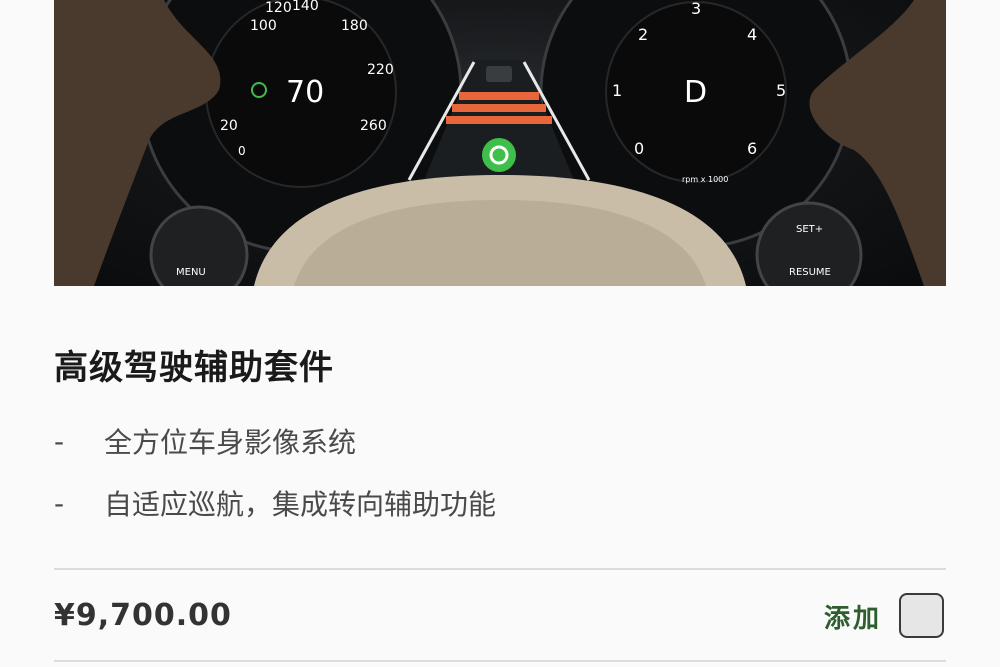 The height and width of the screenshot is (667, 1000). I want to click on rpm-tick-3: 3, so click(696, 9).